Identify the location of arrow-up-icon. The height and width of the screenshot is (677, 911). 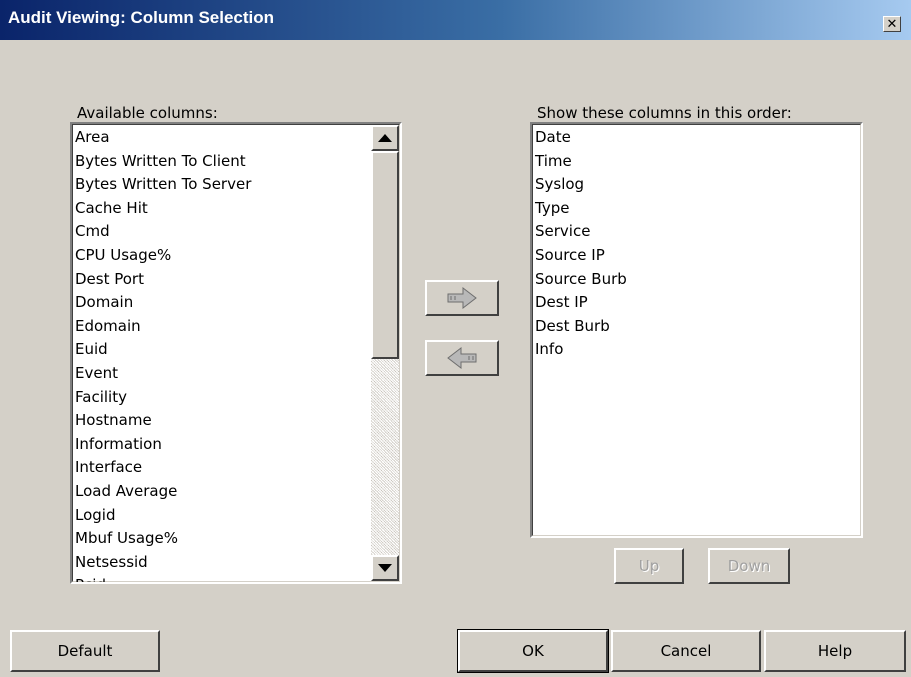
(385, 138).